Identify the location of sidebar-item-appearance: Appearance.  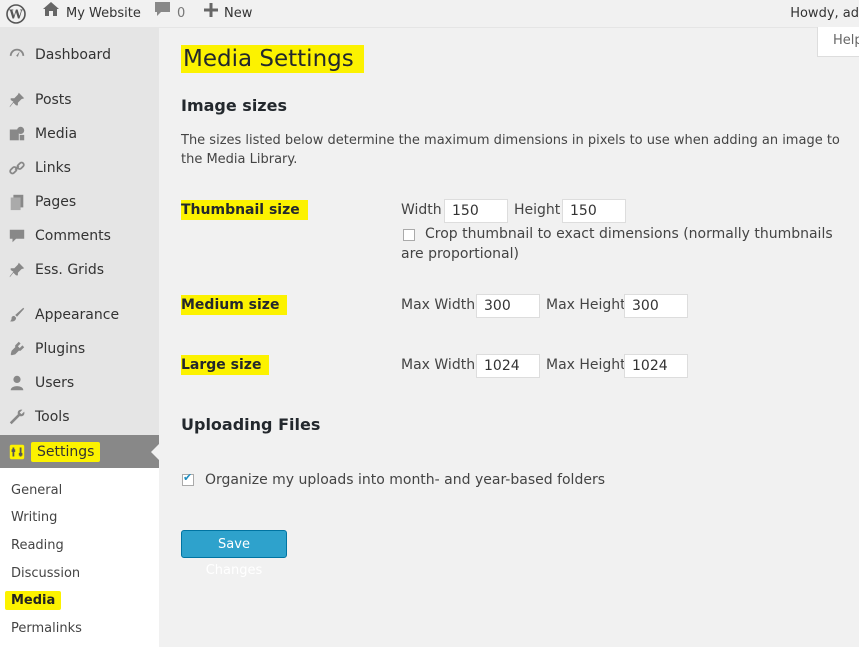
(79, 315).